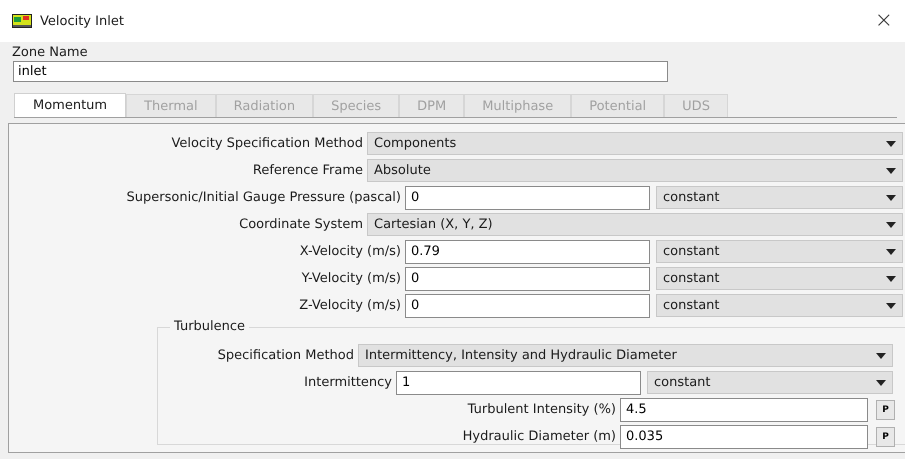  What do you see at coordinates (82, 21) in the screenshot?
I see `window-title: Velocity Inlet` at bounding box center [82, 21].